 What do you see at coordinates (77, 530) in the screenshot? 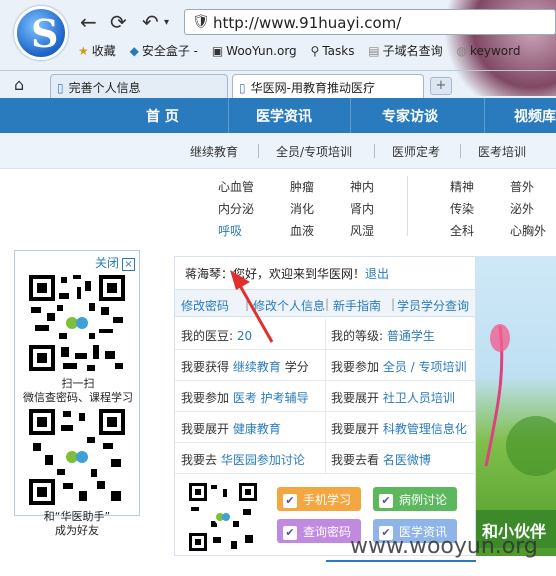
I see `qr-caption: 成为好友` at bounding box center [77, 530].